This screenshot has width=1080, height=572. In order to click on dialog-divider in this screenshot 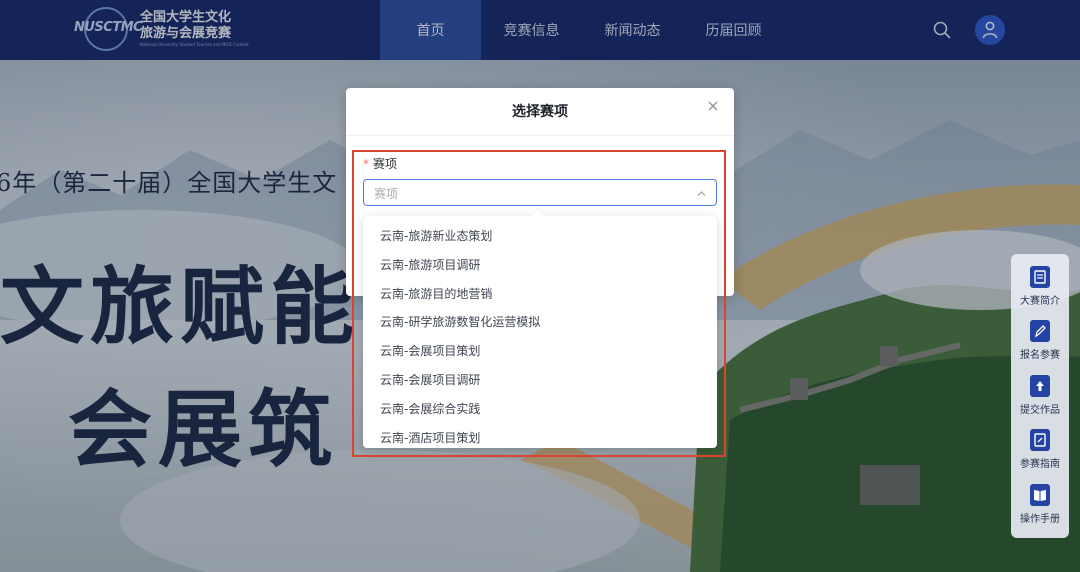, I will do `click(540, 135)`.